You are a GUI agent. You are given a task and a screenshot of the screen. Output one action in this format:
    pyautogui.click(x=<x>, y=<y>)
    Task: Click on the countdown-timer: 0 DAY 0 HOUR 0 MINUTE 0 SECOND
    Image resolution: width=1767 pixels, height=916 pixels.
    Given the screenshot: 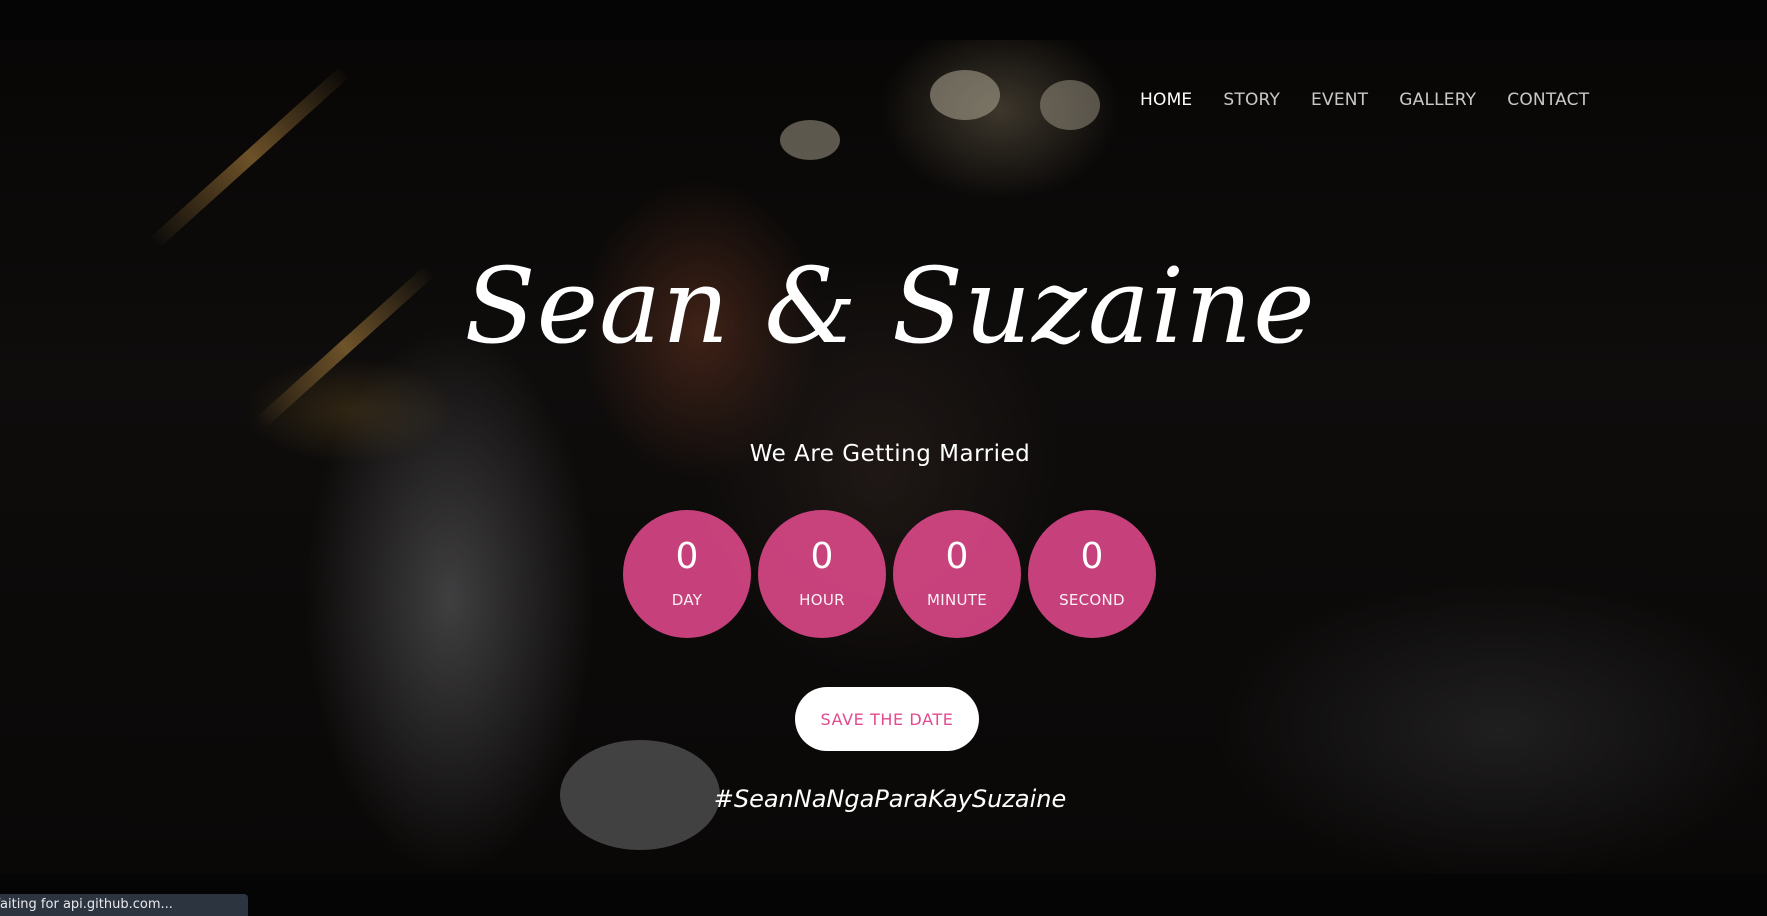 What is the action you would take?
    pyautogui.click(x=889, y=574)
    